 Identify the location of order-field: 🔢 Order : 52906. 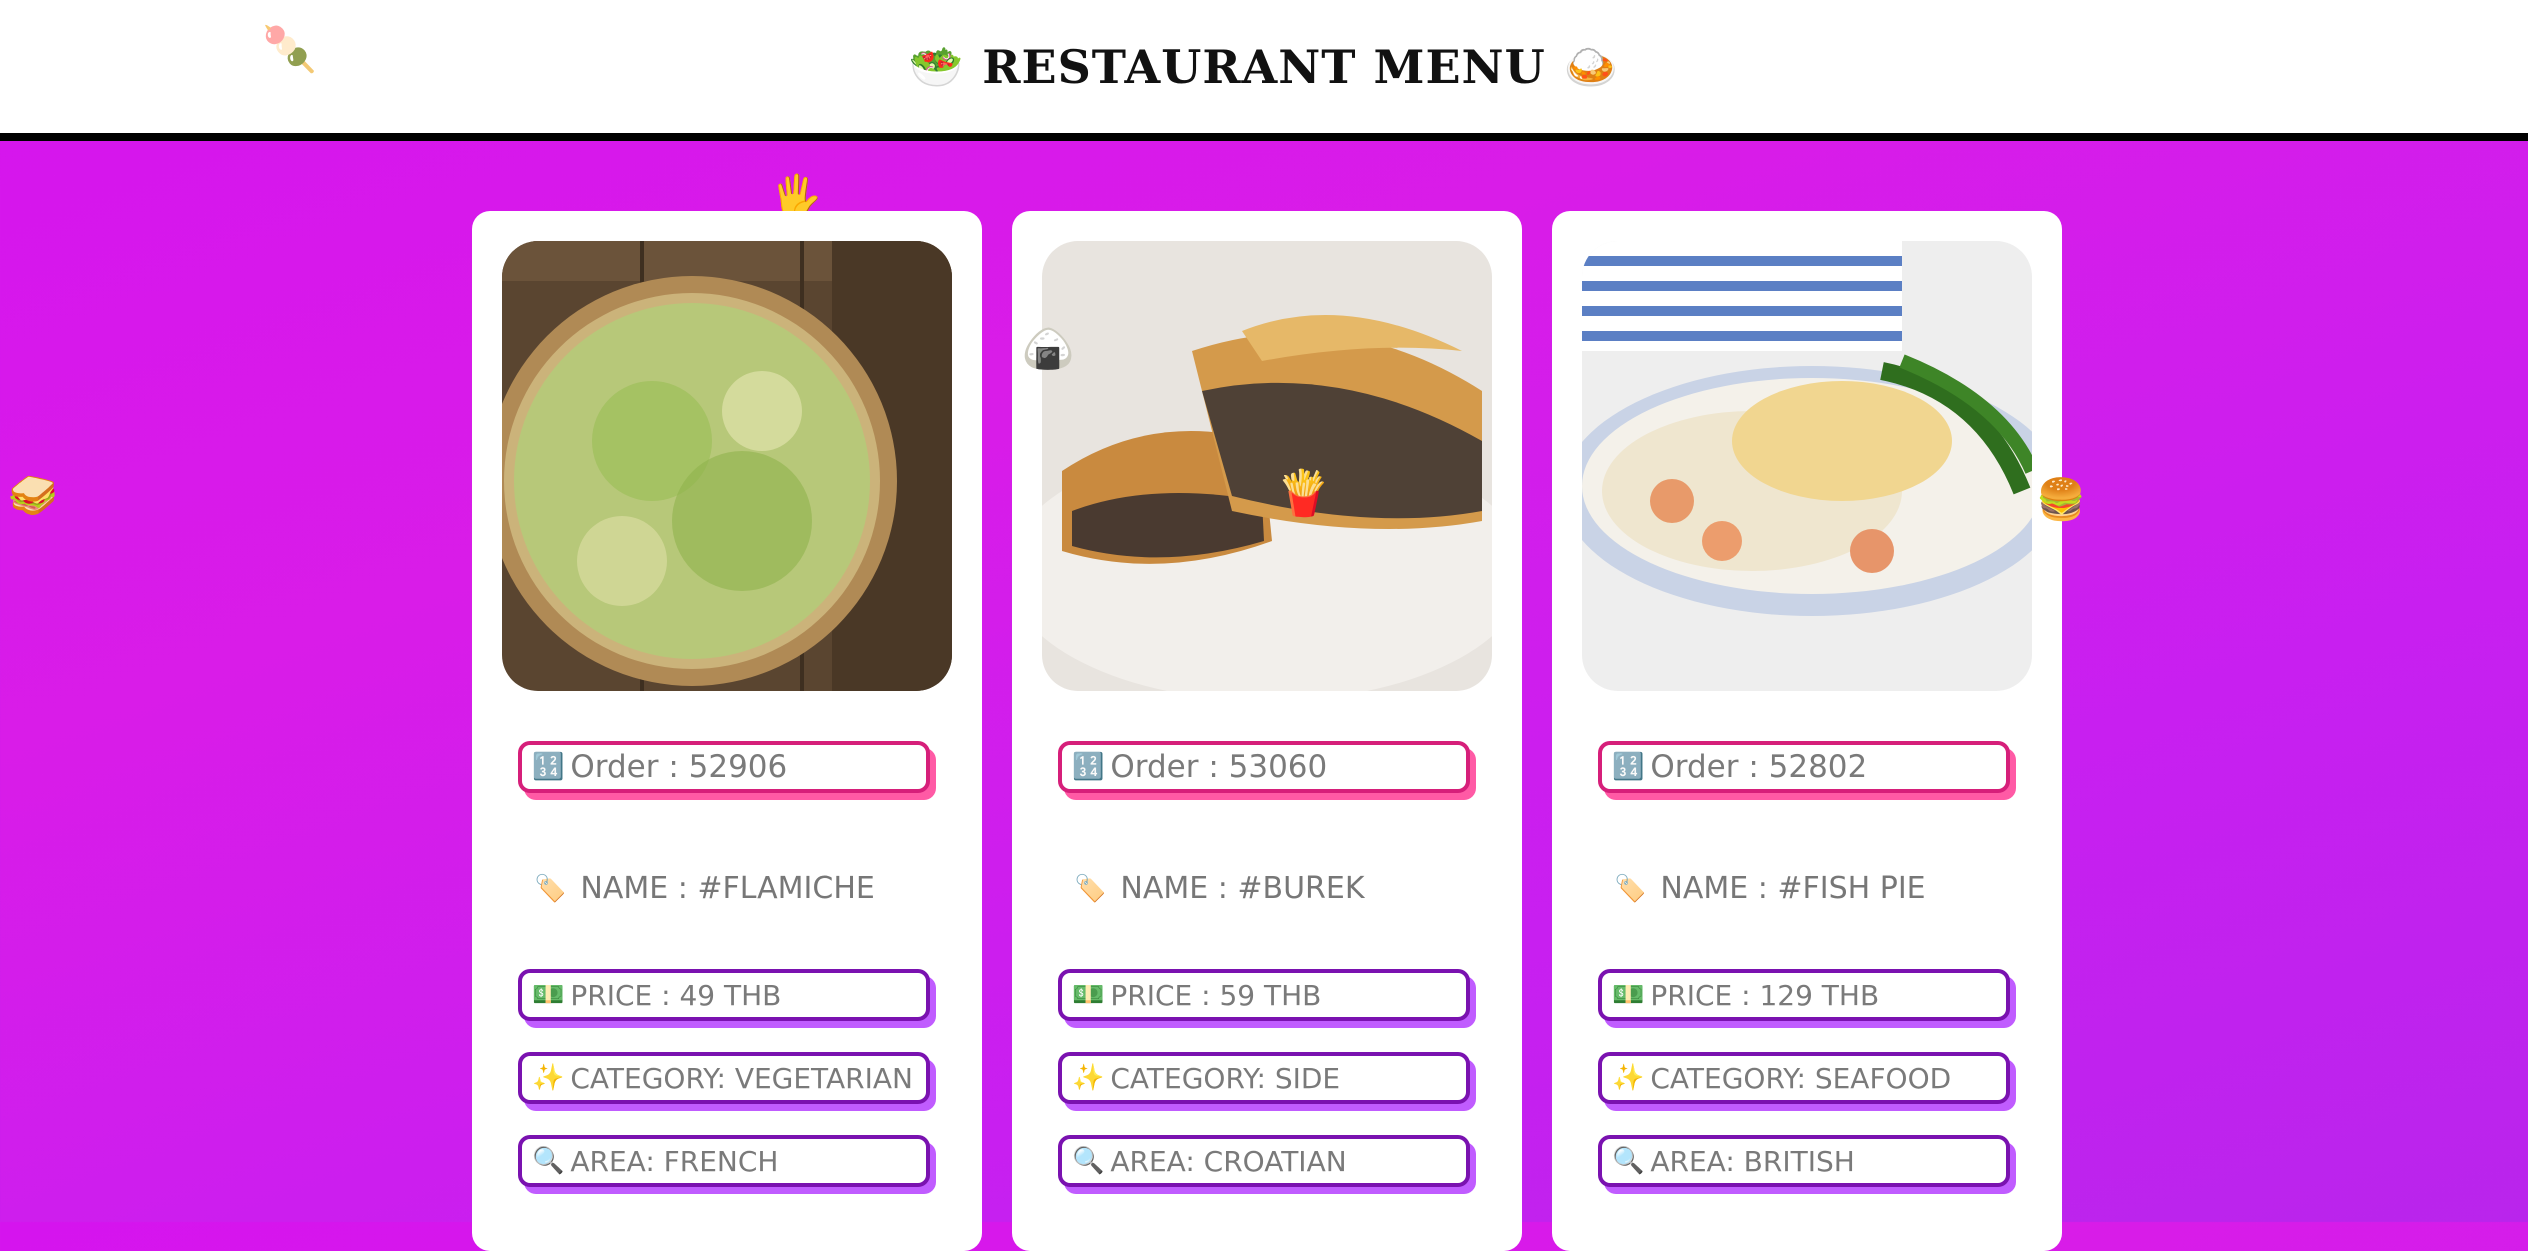
(724, 767).